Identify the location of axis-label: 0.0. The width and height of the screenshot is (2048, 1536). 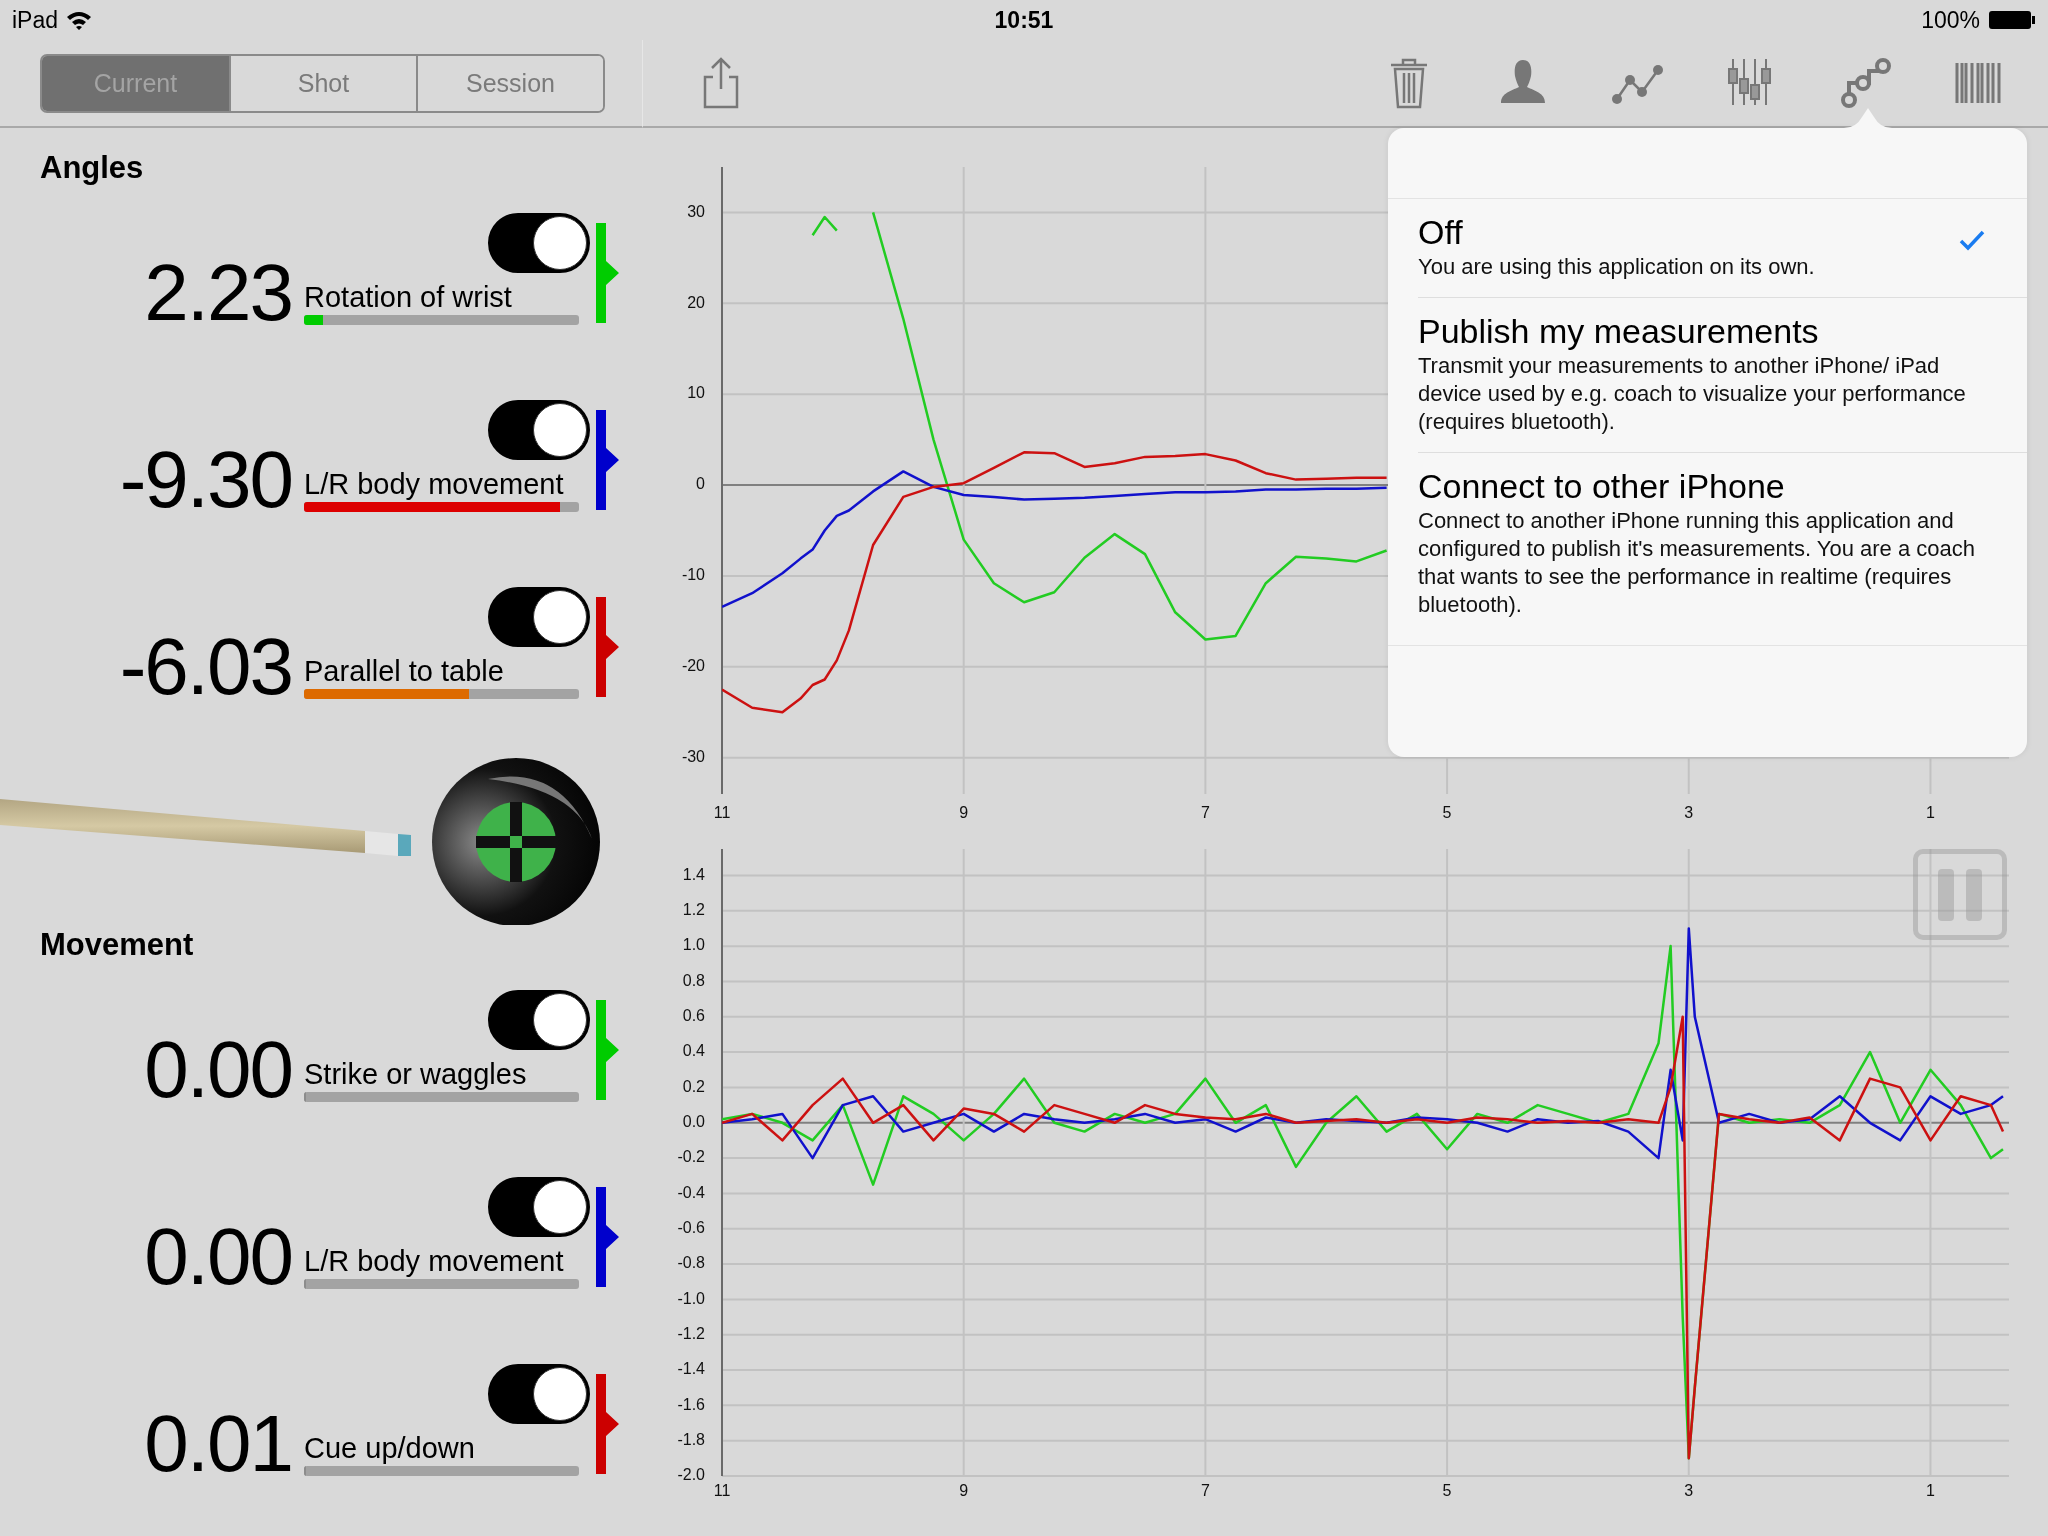
(693, 1121).